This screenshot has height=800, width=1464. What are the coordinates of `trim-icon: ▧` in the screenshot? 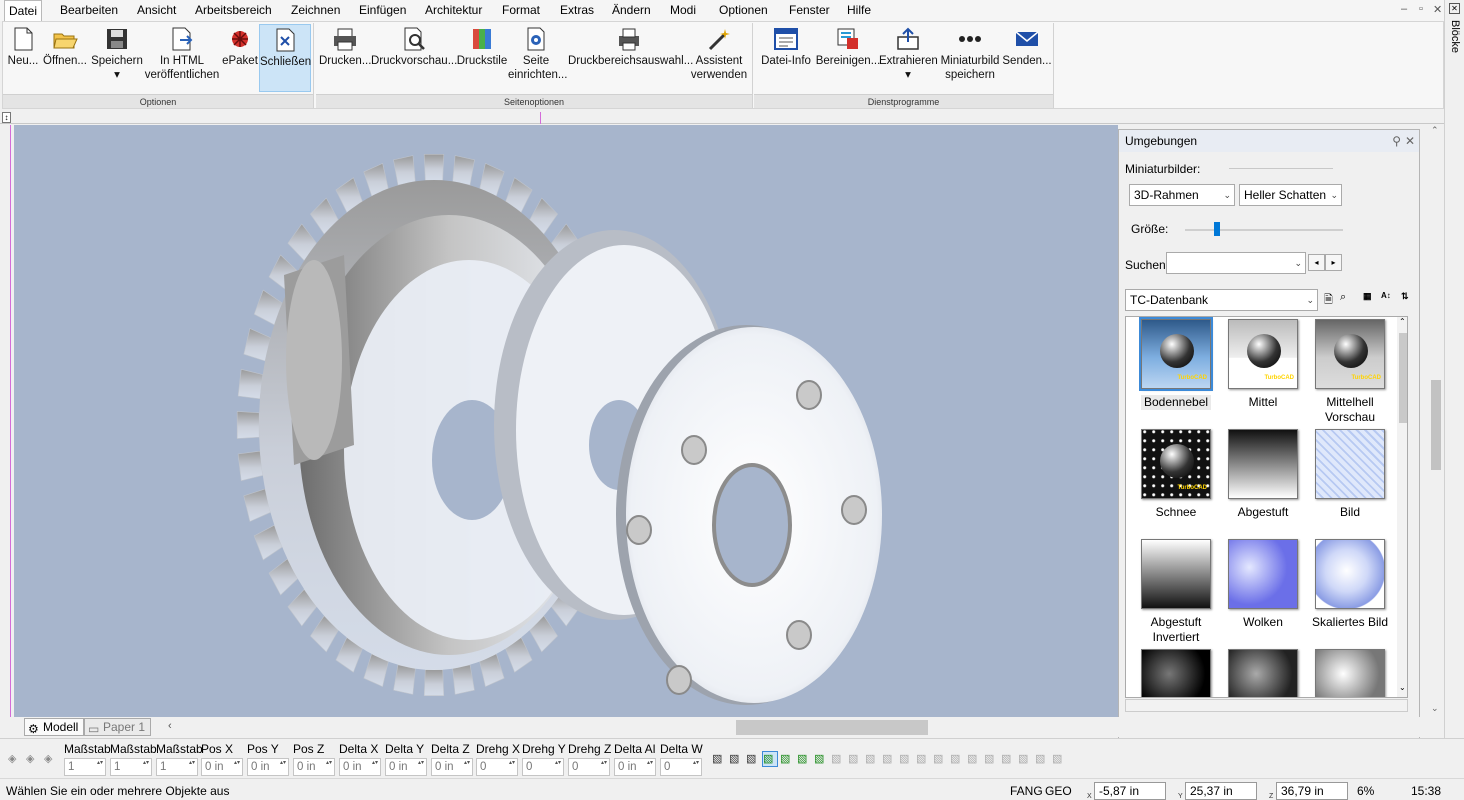 It's located at (1008, 759).